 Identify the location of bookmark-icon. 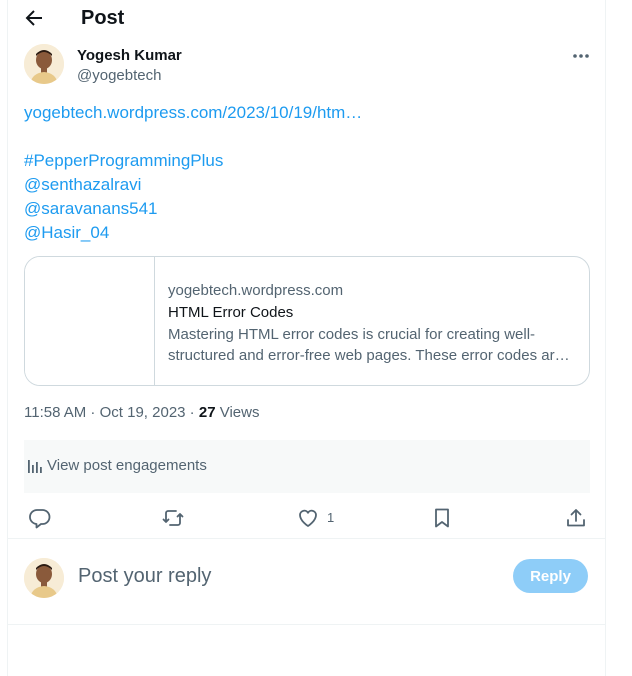
(442, 518).